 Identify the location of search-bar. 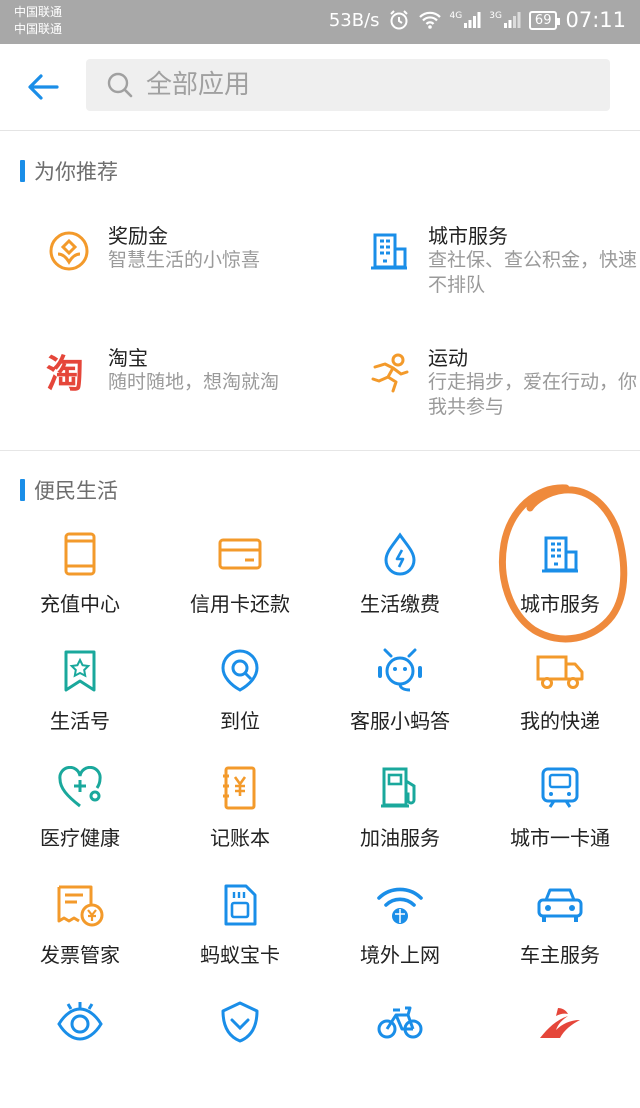
(348, 85).